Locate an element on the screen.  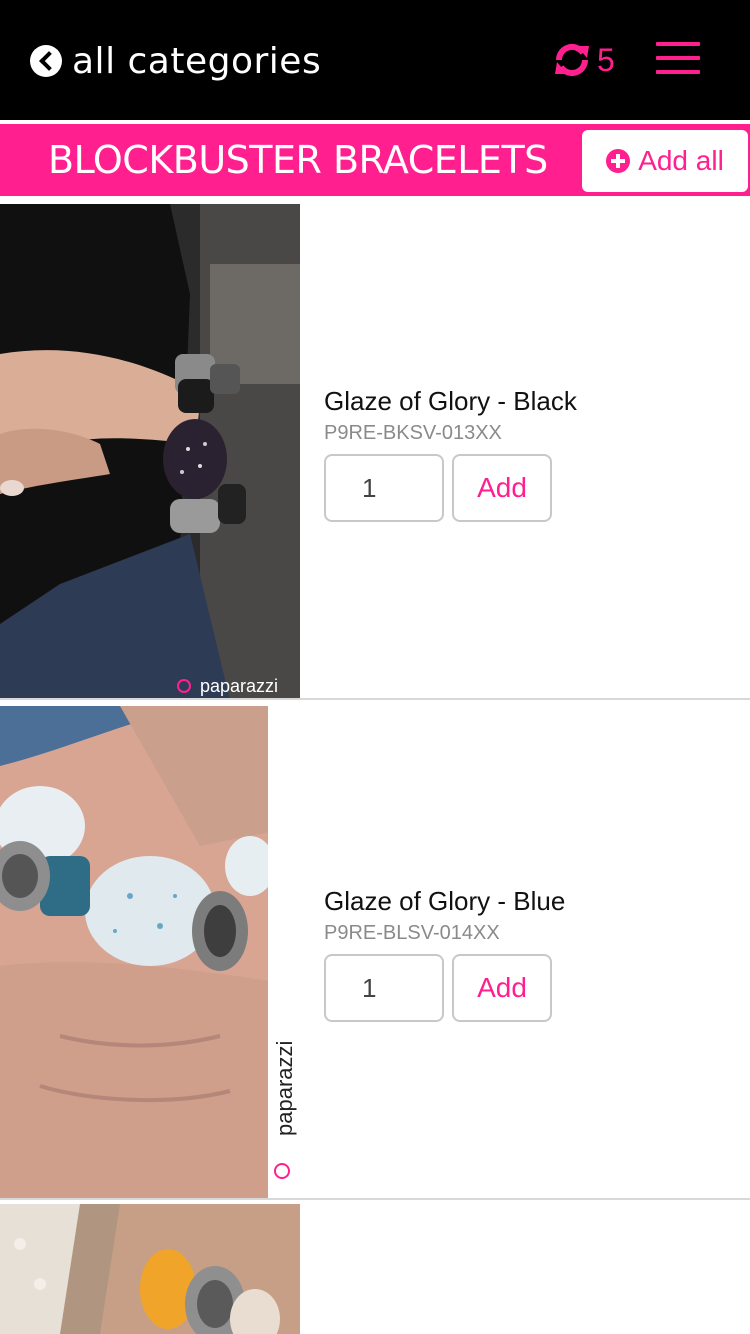
product-row is located at coordinates (375, 1269).